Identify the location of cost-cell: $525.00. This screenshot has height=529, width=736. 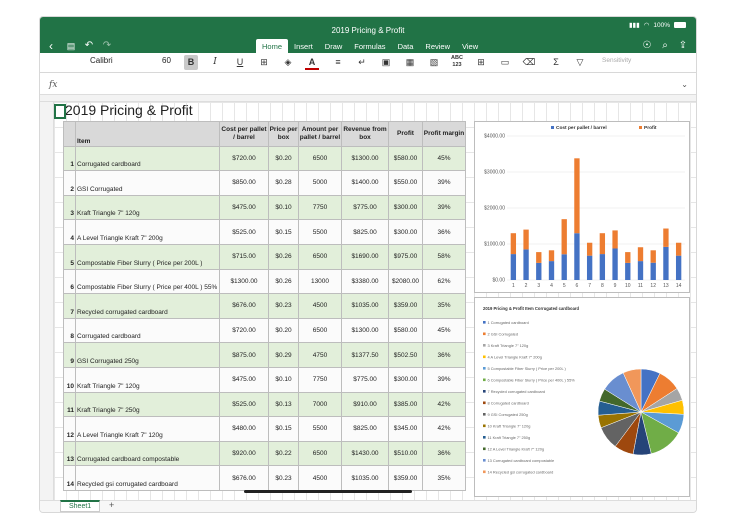
(244, 232).